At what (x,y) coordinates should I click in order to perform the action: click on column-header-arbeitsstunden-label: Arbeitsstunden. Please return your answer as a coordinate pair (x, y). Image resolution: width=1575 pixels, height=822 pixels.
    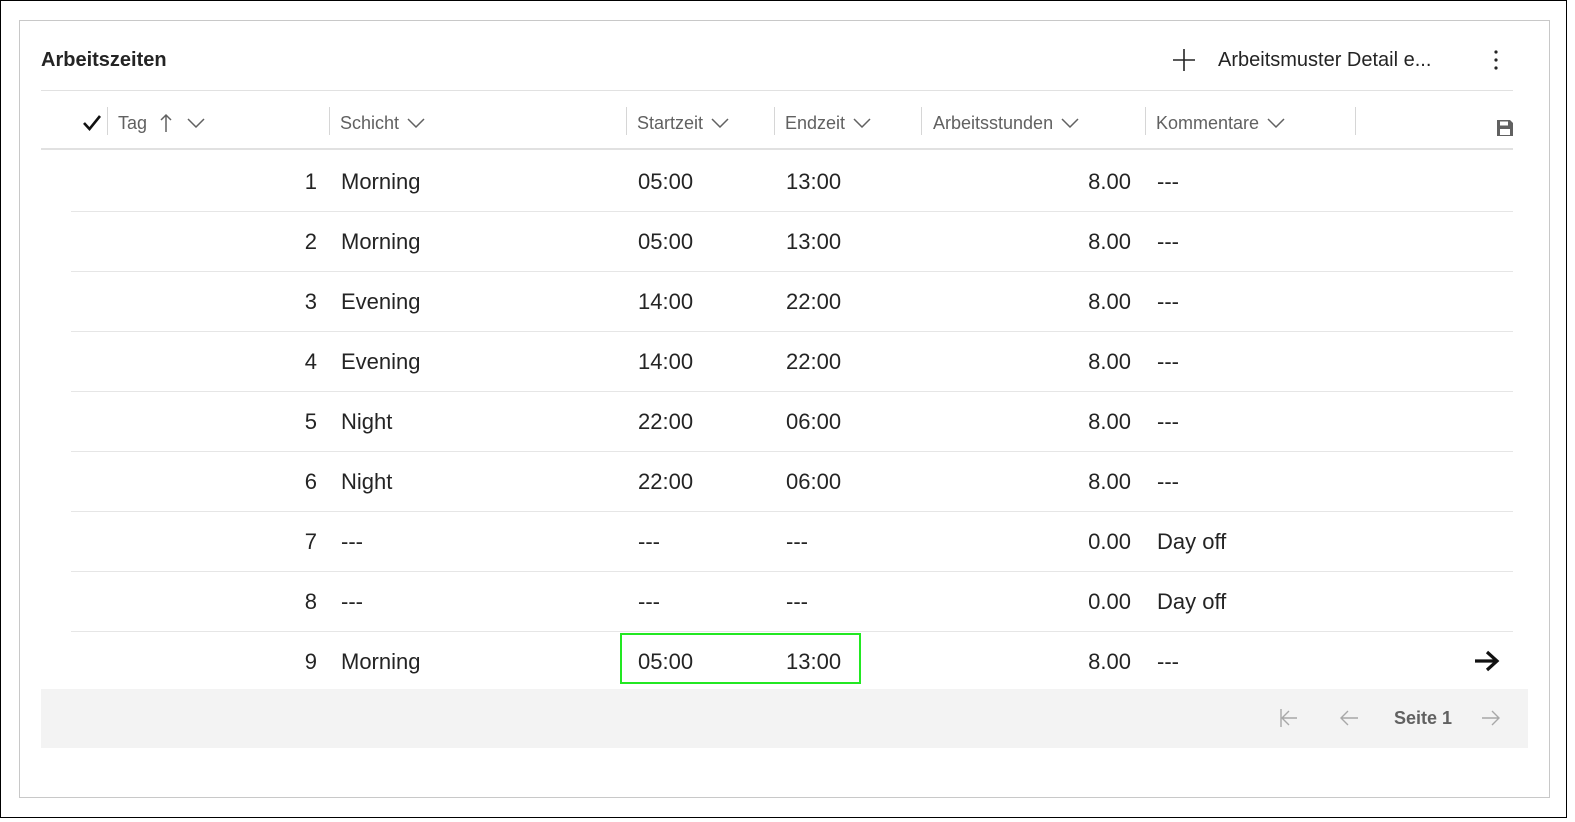
    Looking at the image, I should click on (993, 122).